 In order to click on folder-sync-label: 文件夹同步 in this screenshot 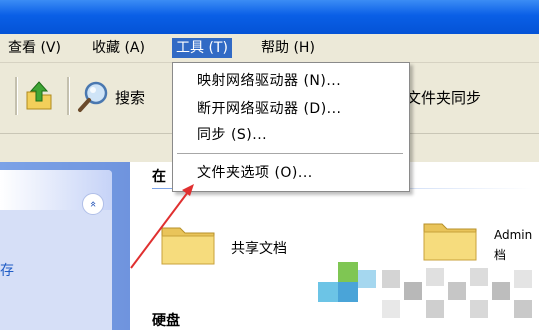, I will do `click(443, 97)`.